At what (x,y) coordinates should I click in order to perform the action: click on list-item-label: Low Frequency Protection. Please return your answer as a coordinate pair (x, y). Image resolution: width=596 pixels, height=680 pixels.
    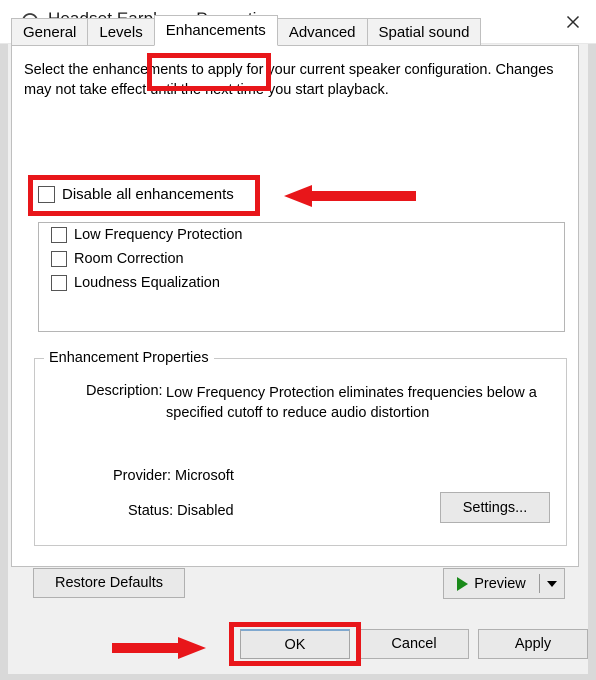
    Looking at the image, I should click on (158, 235).